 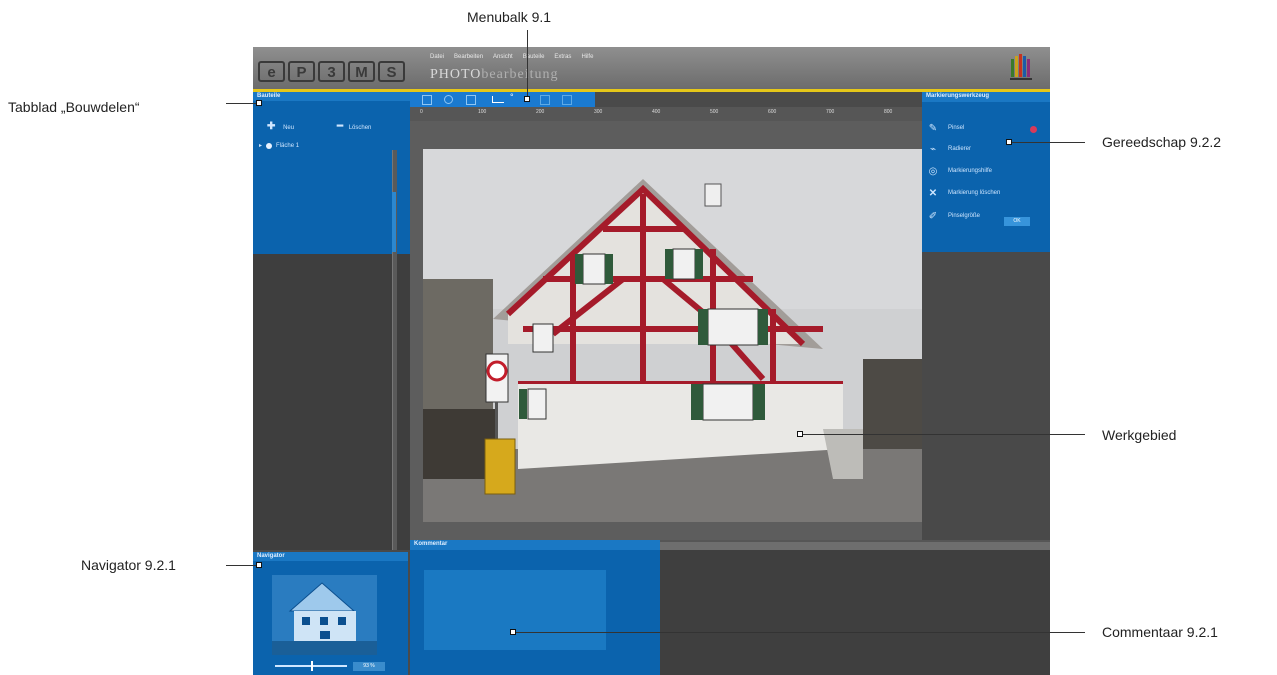 I want to click on ruler-tick: 800, so click(x=888, y=112).